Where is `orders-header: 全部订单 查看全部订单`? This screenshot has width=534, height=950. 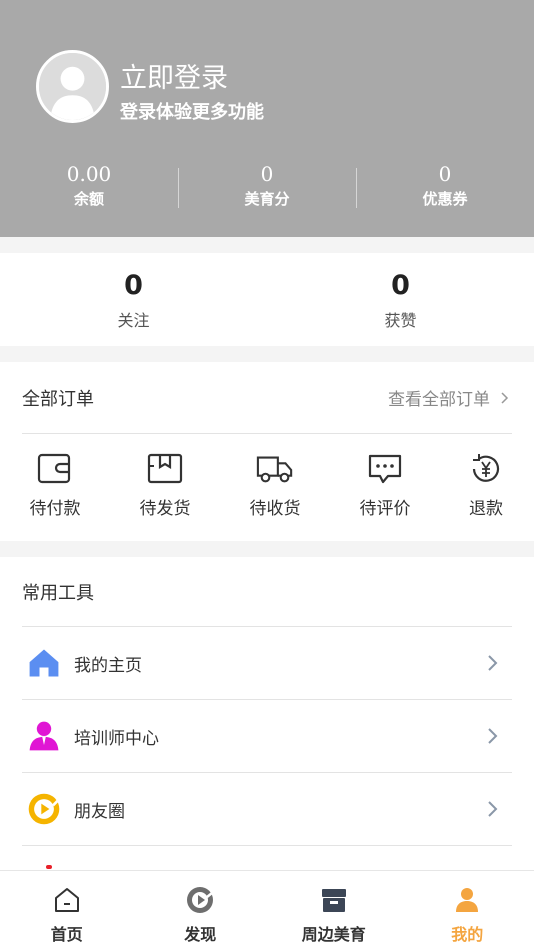
orders-header: 全部订单 查看全部订单 is located at coordinates (267, 398).